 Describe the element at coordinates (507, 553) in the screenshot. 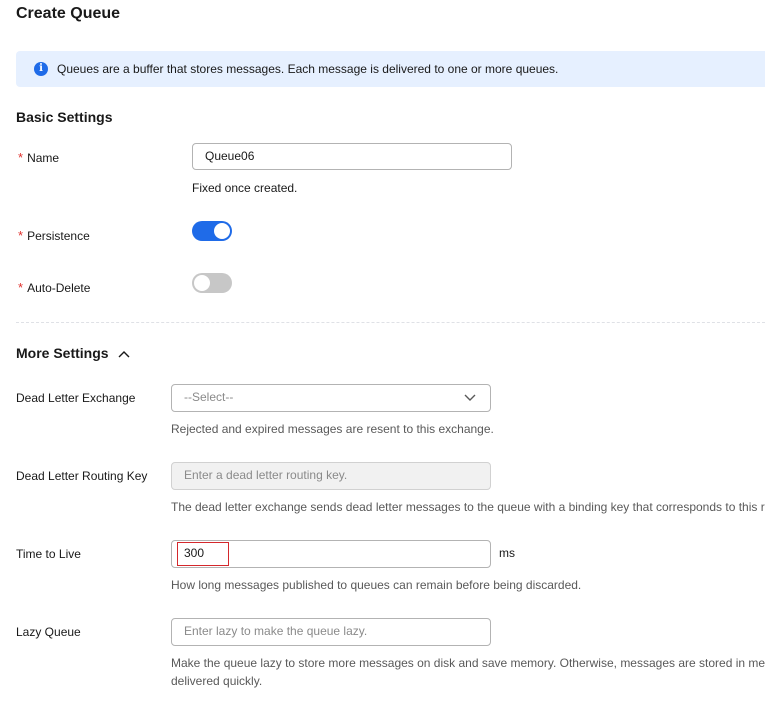

I see `time-to-live-unit: ms` at that location.